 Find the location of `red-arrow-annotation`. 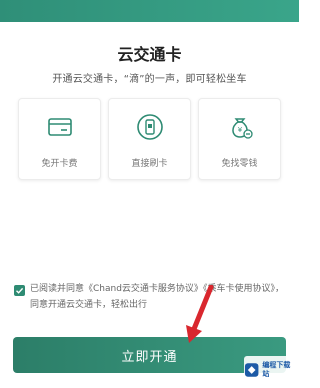

red-arrow-annotation is located at coordinates (200, 314).